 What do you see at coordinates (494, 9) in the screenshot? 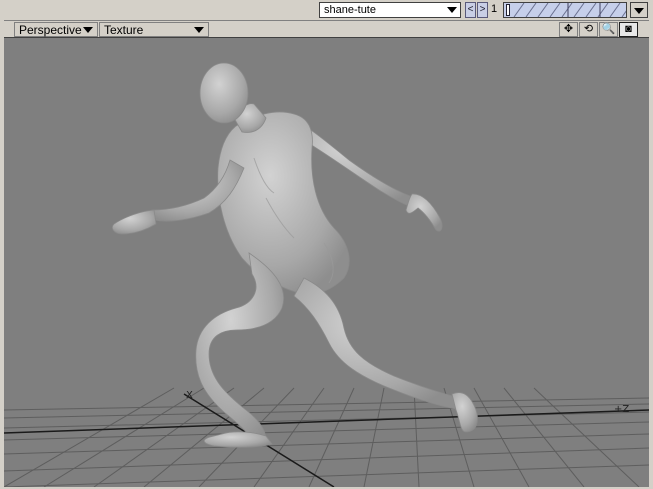
I see `current-frame: 1` at bounding box center [494, 9].